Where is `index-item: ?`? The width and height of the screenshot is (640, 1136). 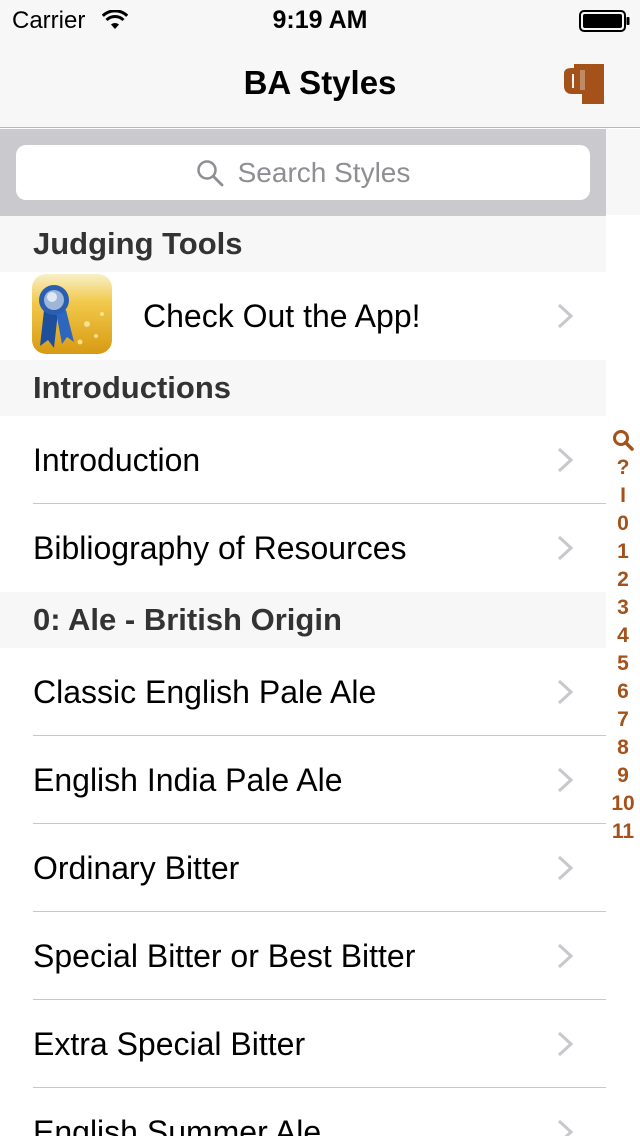
index-item: ? is located at coordinates (623, 468).